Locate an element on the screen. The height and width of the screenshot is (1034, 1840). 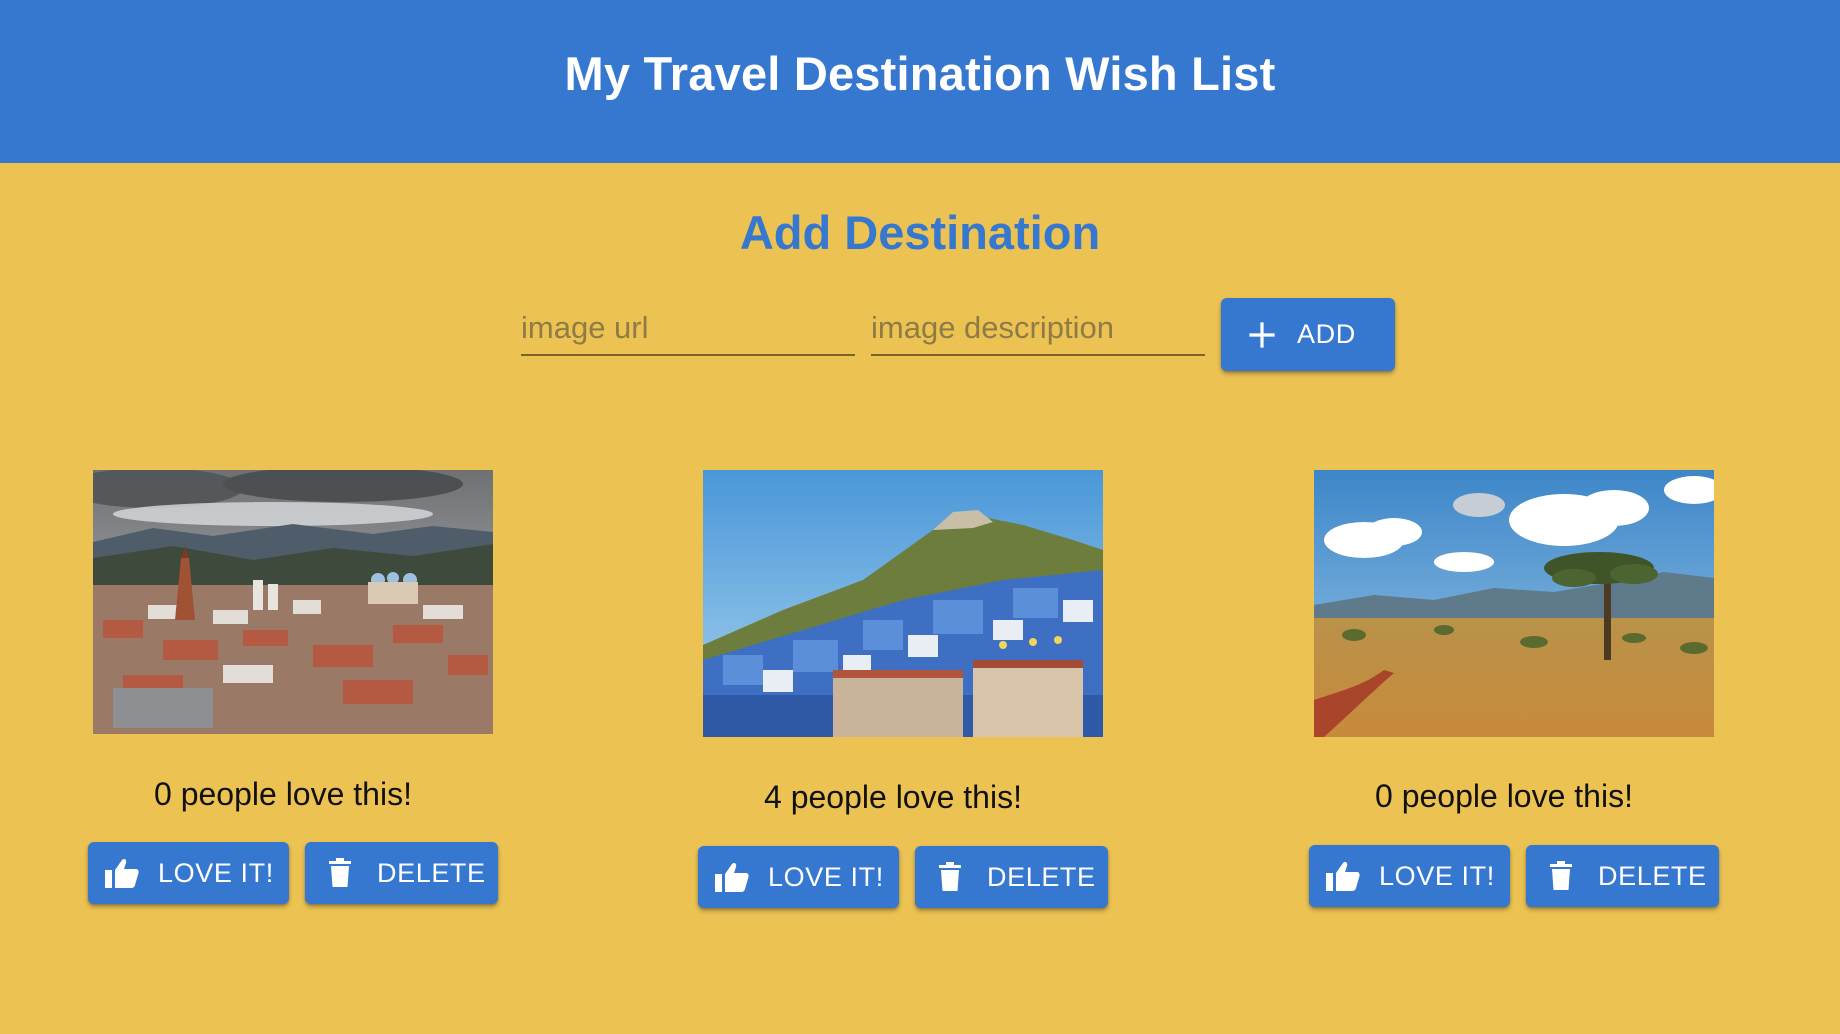
add-button: ADD is located at coordinates (1308, 334).